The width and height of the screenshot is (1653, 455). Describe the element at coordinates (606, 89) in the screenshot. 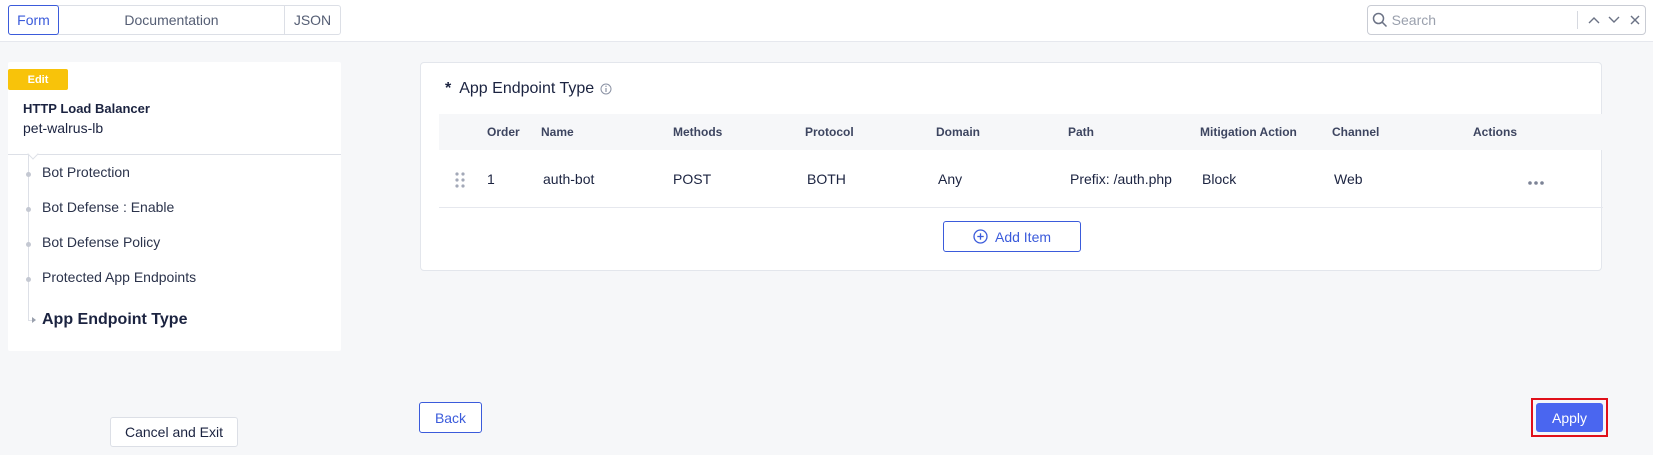

I see `info-icon` at that location.